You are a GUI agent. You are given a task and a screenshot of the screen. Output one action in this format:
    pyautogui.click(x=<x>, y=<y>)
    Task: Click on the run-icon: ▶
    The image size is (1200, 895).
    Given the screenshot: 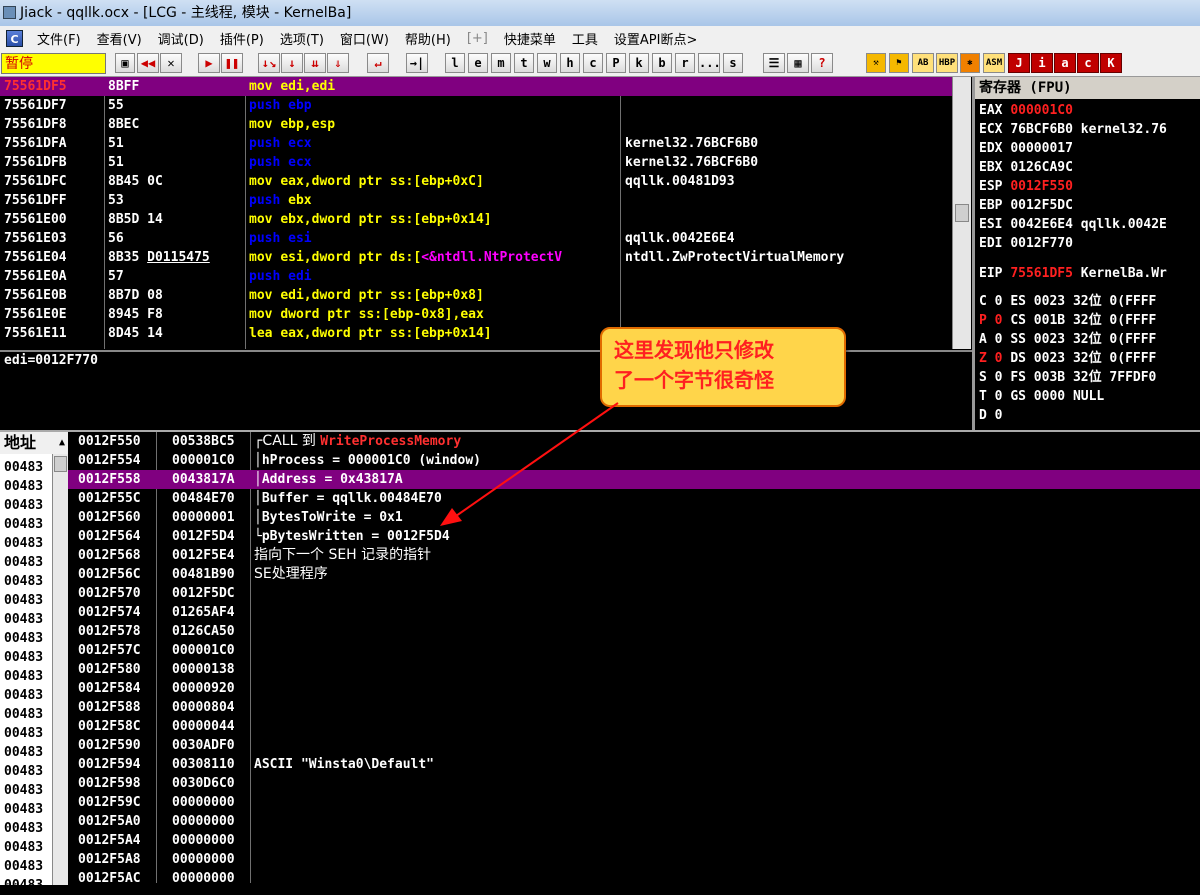 What is the action you would take?
    pyautogui.click(x=209, y=63)
    